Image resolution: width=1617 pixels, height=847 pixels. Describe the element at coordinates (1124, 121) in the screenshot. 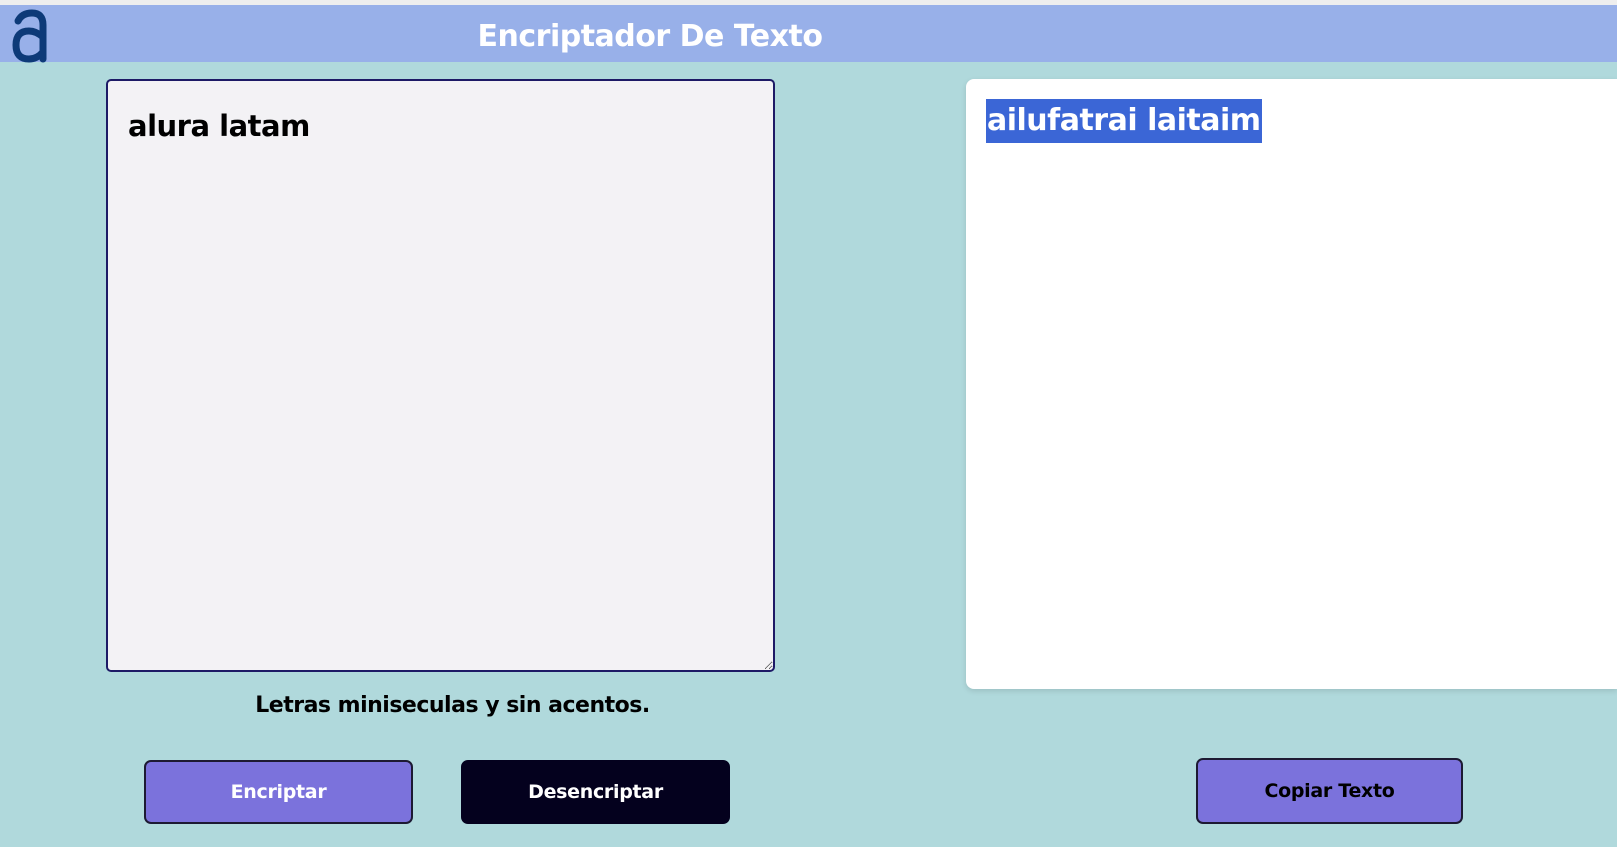

I see `output-text: ailufatrai laitaim` at that location.